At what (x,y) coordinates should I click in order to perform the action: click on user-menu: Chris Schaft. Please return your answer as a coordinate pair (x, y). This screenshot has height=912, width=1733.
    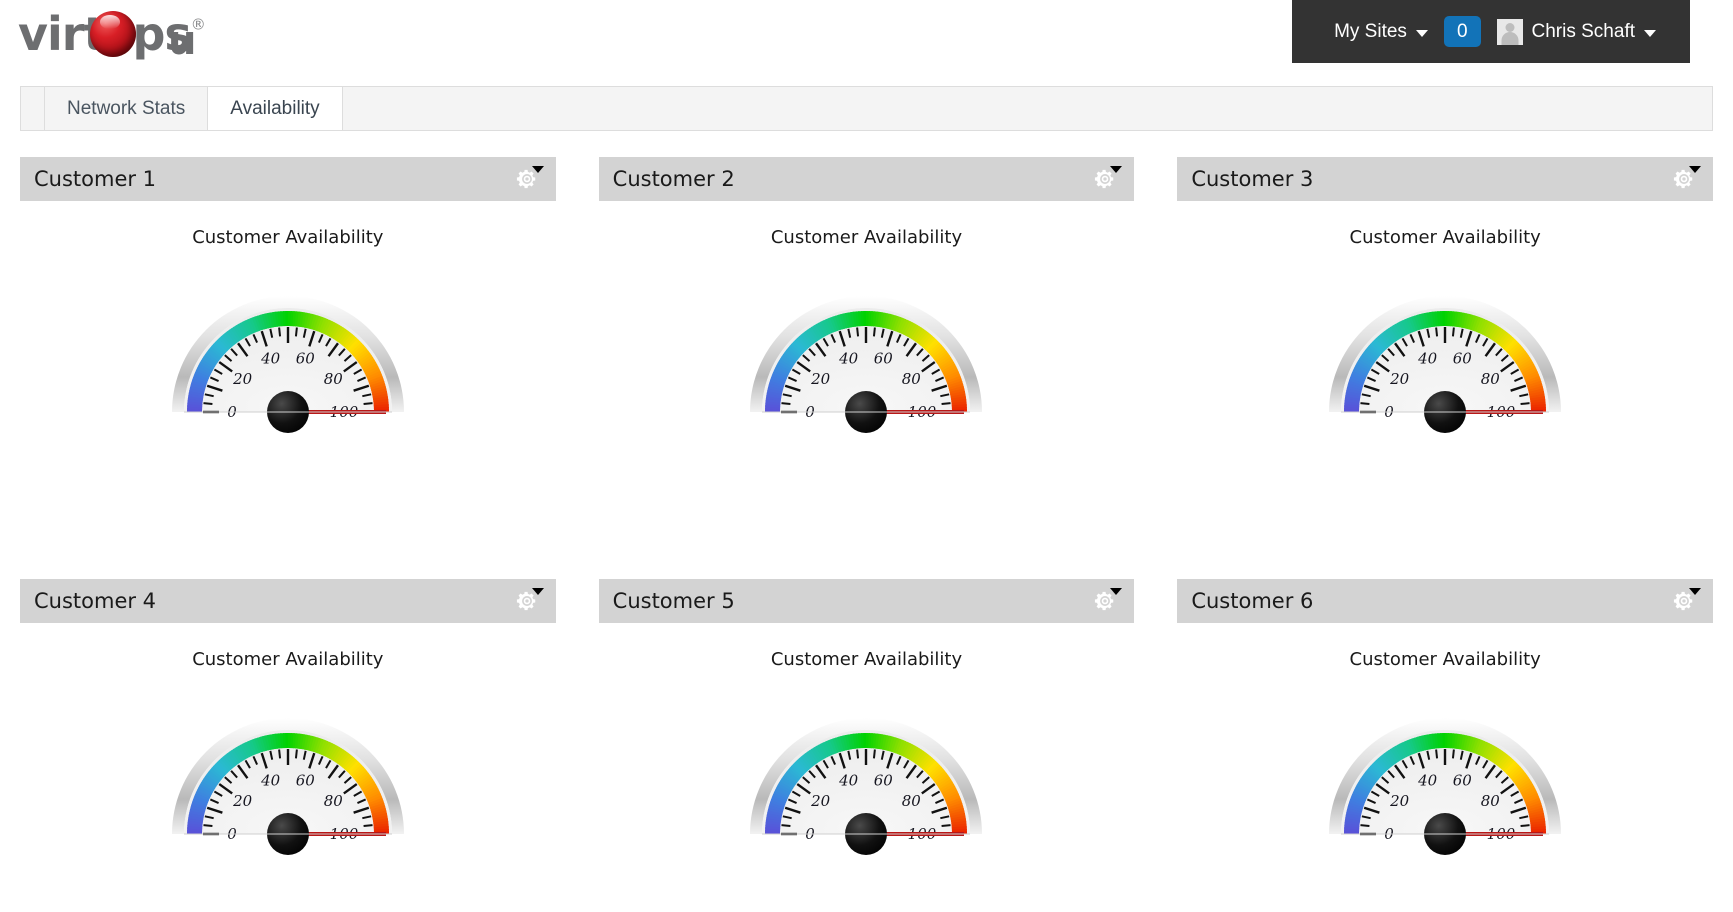
    Looking at the image, I should click on (1576, 31).